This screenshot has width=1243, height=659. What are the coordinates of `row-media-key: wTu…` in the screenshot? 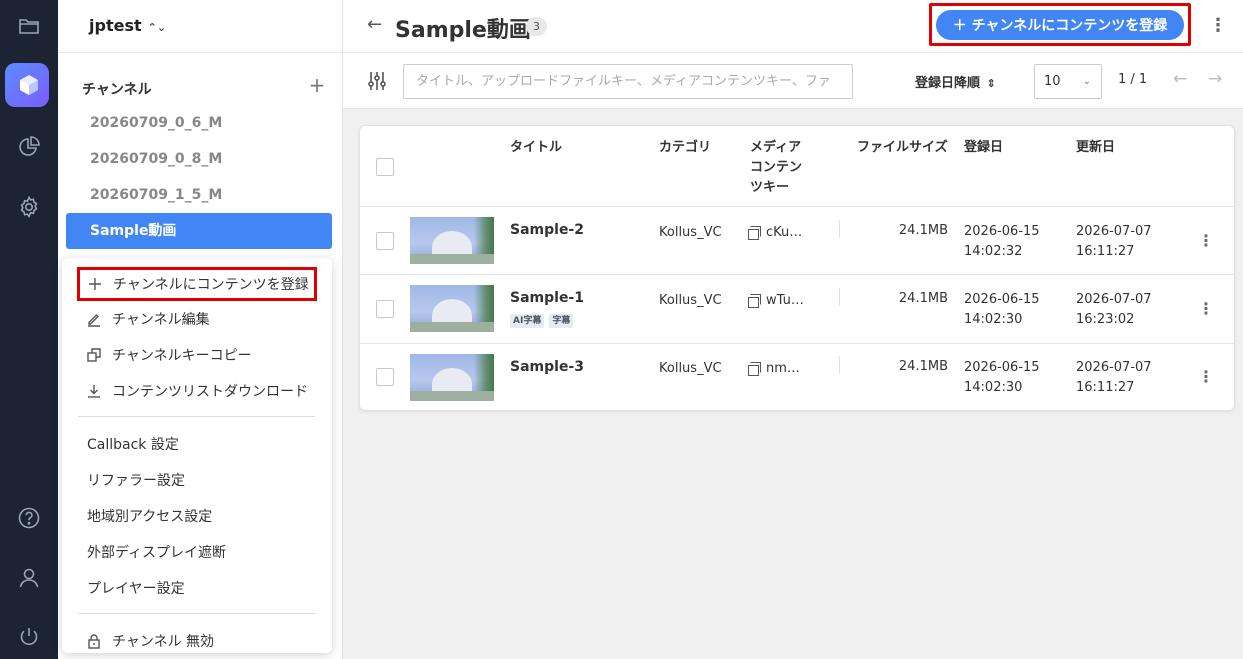 It's located at (776, 301).